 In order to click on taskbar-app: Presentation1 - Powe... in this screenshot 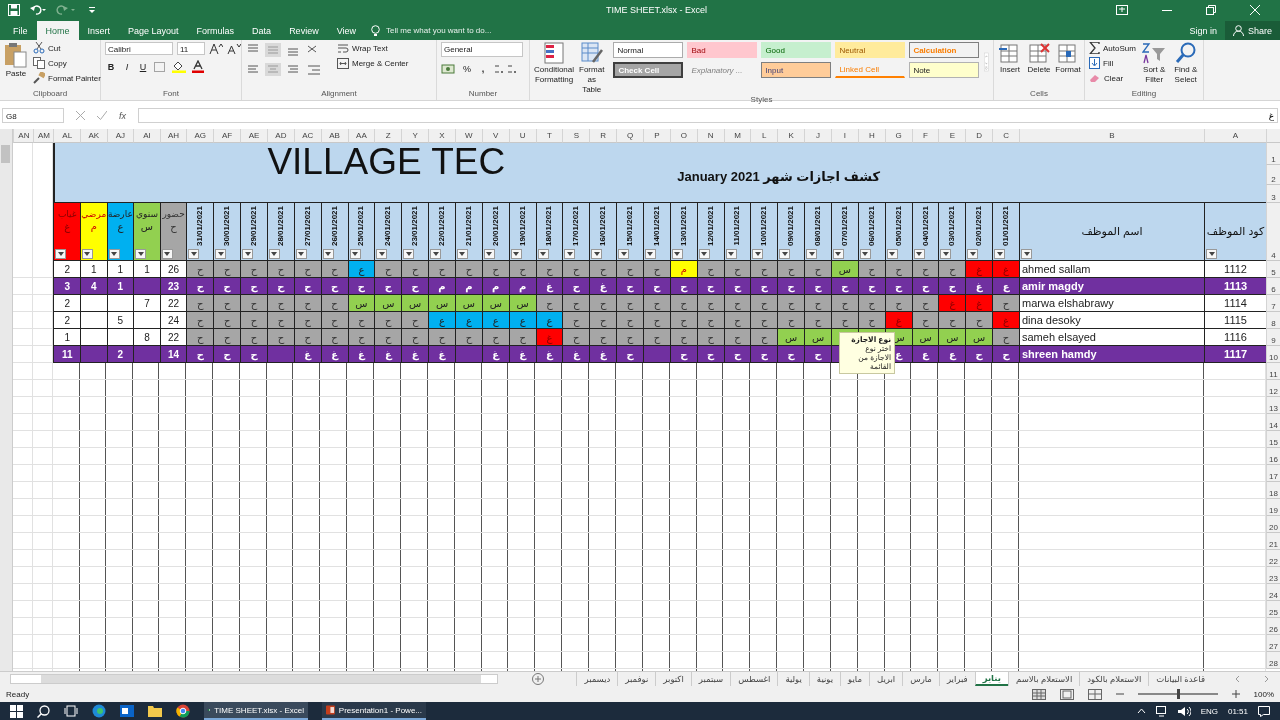, I will do `click(374, 711)`.